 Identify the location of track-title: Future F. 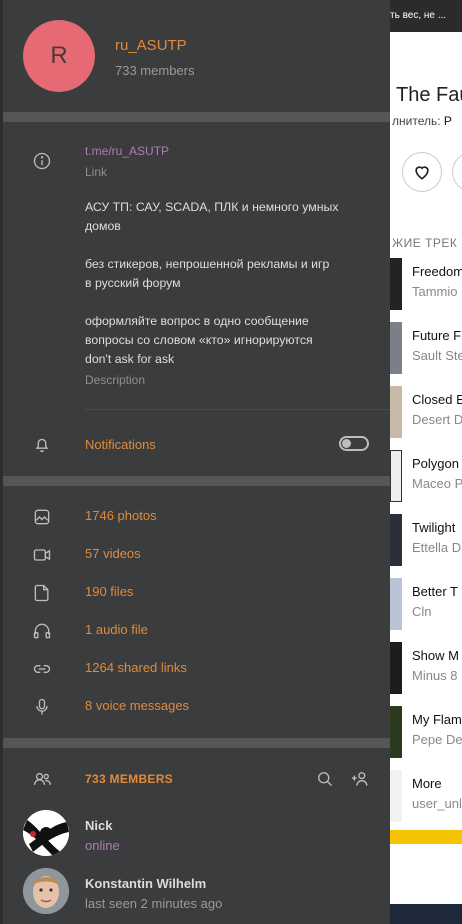
(437, 335).